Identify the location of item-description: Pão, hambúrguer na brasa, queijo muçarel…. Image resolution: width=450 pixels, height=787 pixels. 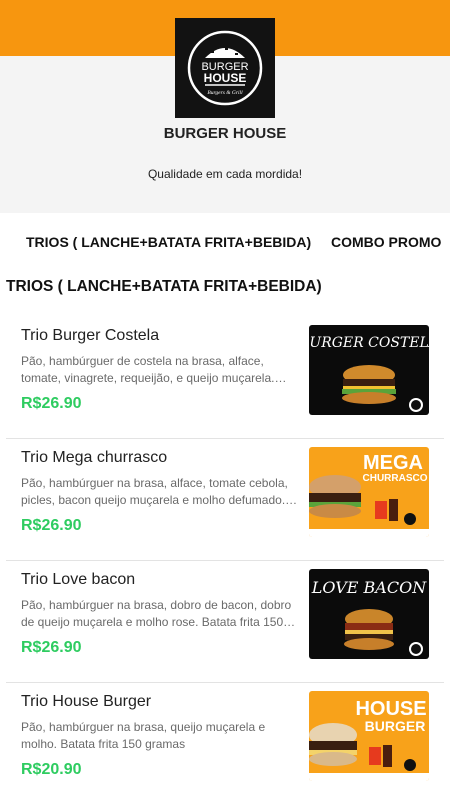
(143, 735).